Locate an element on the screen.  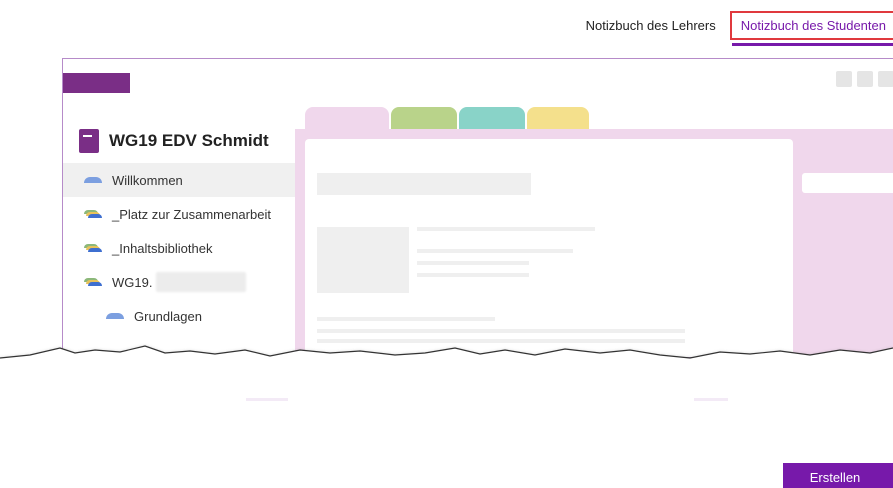
create-button: Erstellen is located at coordinates (838, 475).